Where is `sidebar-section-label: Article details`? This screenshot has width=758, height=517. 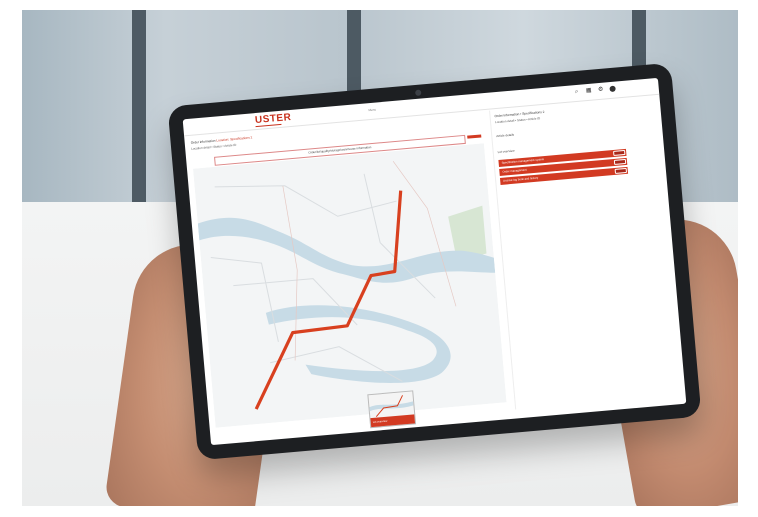
sidebar-section-label: Article details is located at coordinates (505, 135).